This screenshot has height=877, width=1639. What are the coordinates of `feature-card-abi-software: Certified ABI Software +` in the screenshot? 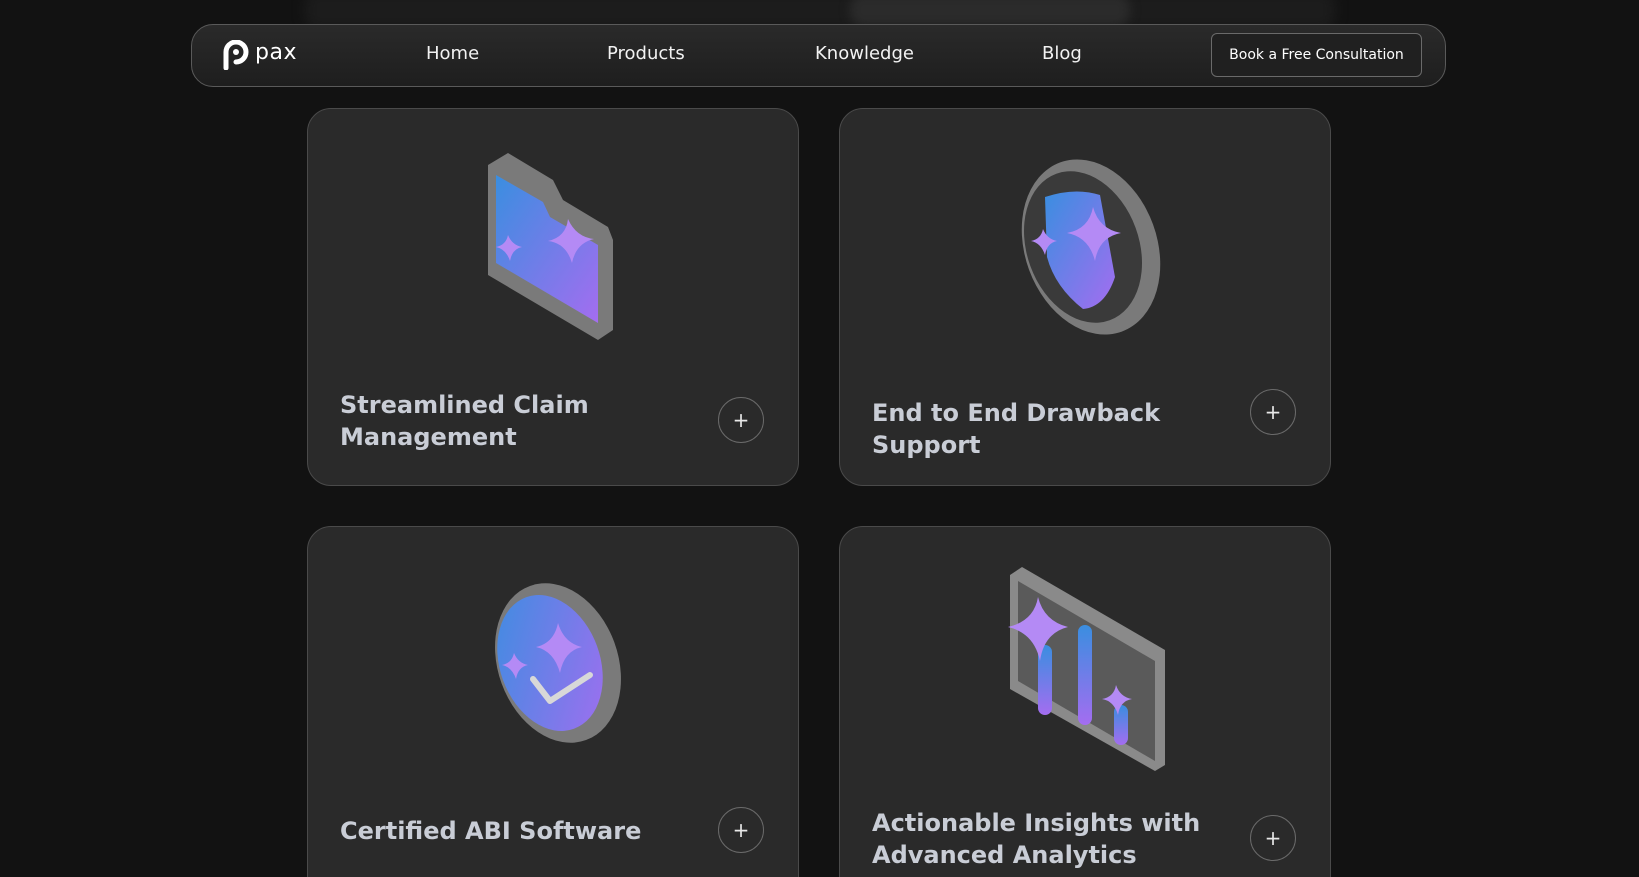 It's located at (553, 701).